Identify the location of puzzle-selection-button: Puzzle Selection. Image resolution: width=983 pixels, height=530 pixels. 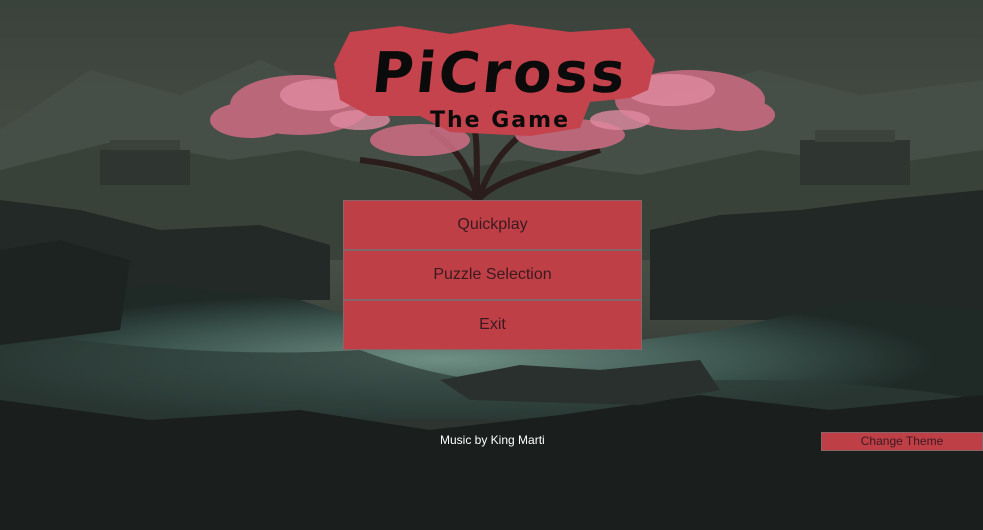
(492, 275).